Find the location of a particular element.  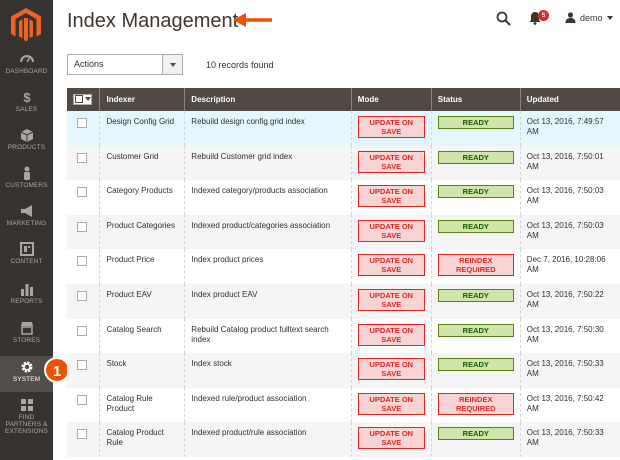

nav-find-partners: FIND PARTNERS & EXTENSIONS is located at coordinates (26, 418).